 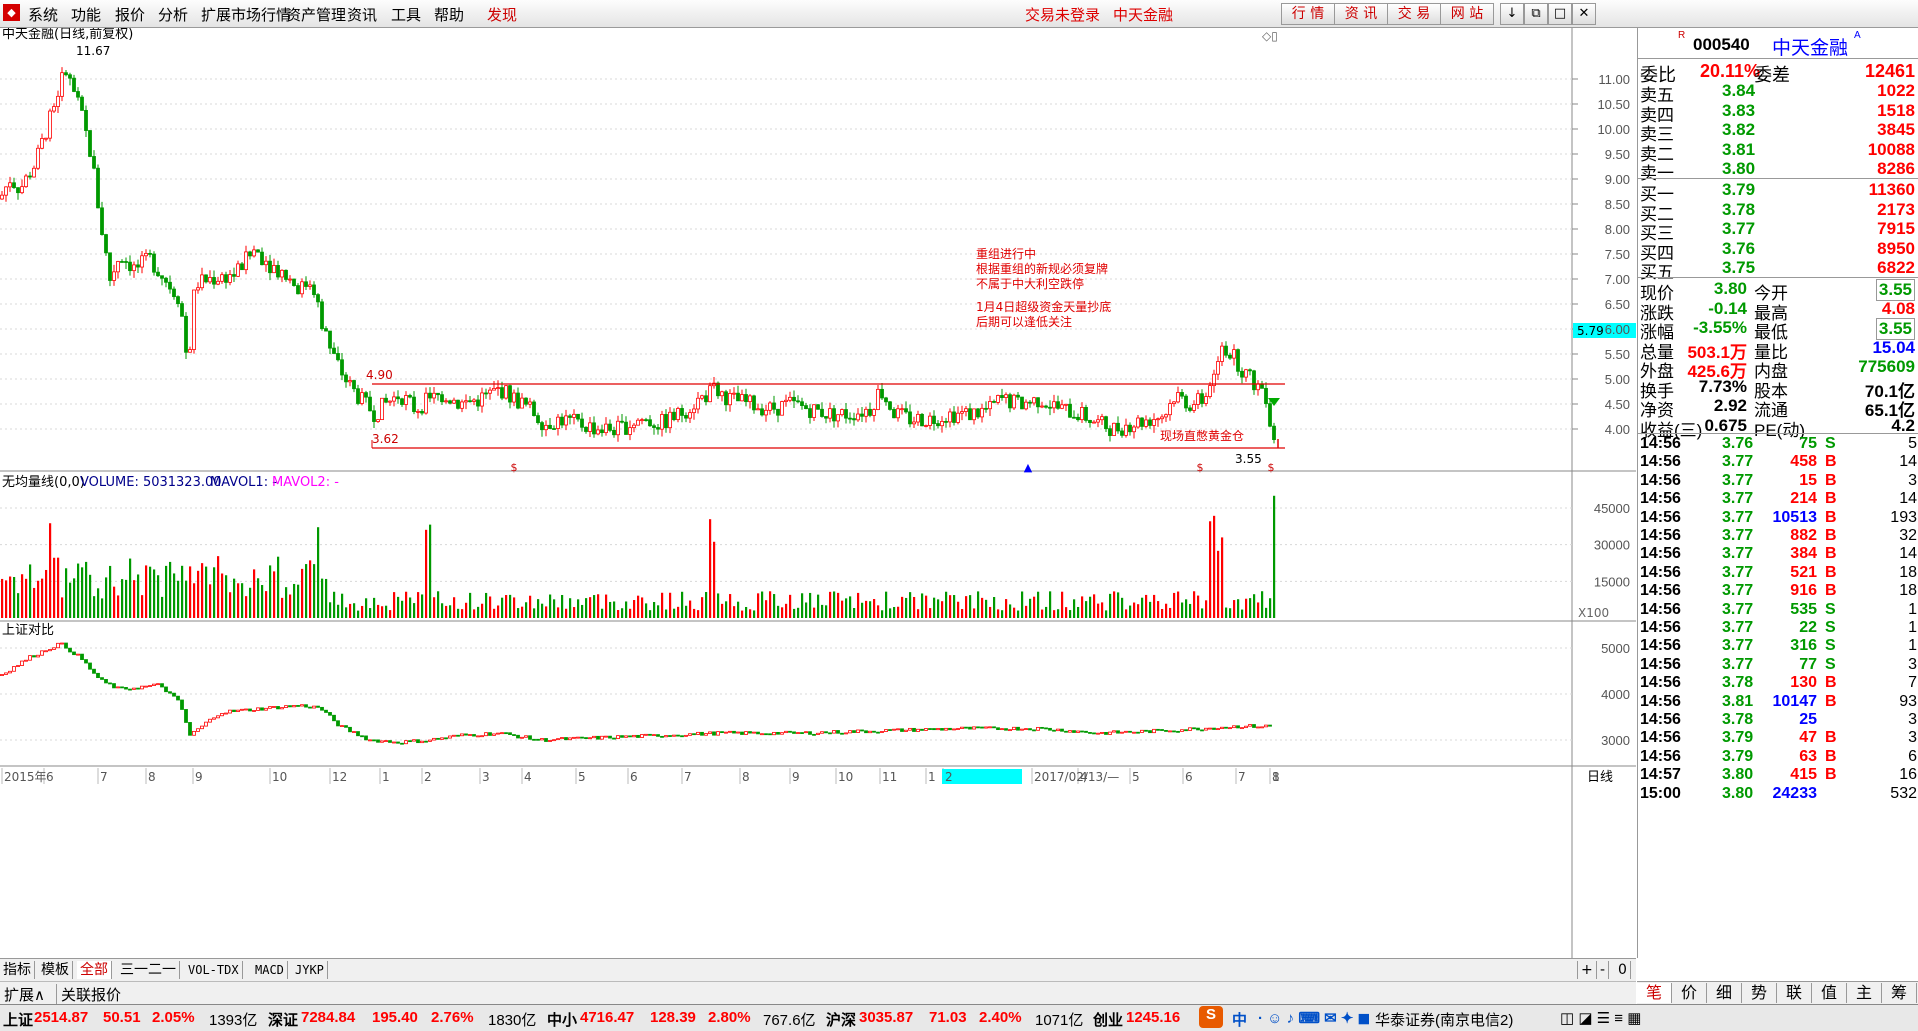 I want to click on top-btn-trade: 交 易, so click(x=1414, y=14).